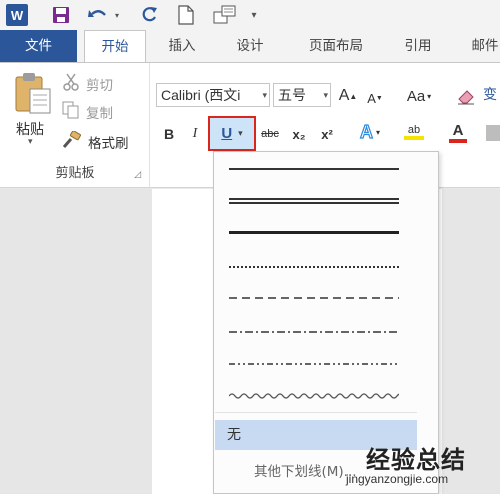 This screenshot has height=494, width=500. Describe the element at coordinates (315, 366) in the screenshot. I see `underline-option-dash-dot-dot` at that location.